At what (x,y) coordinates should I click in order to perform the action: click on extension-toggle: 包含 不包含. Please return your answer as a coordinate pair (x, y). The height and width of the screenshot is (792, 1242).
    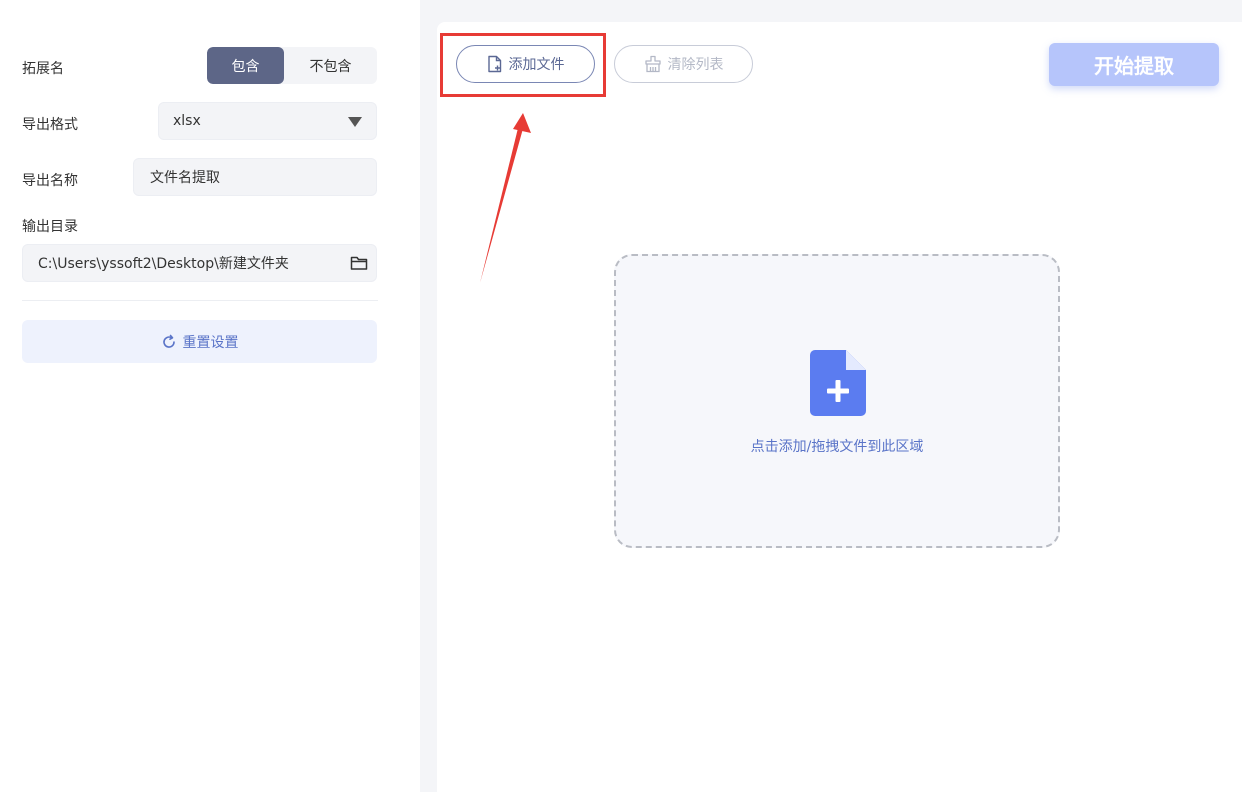
    Looking at the image, I should click on (292, 65).